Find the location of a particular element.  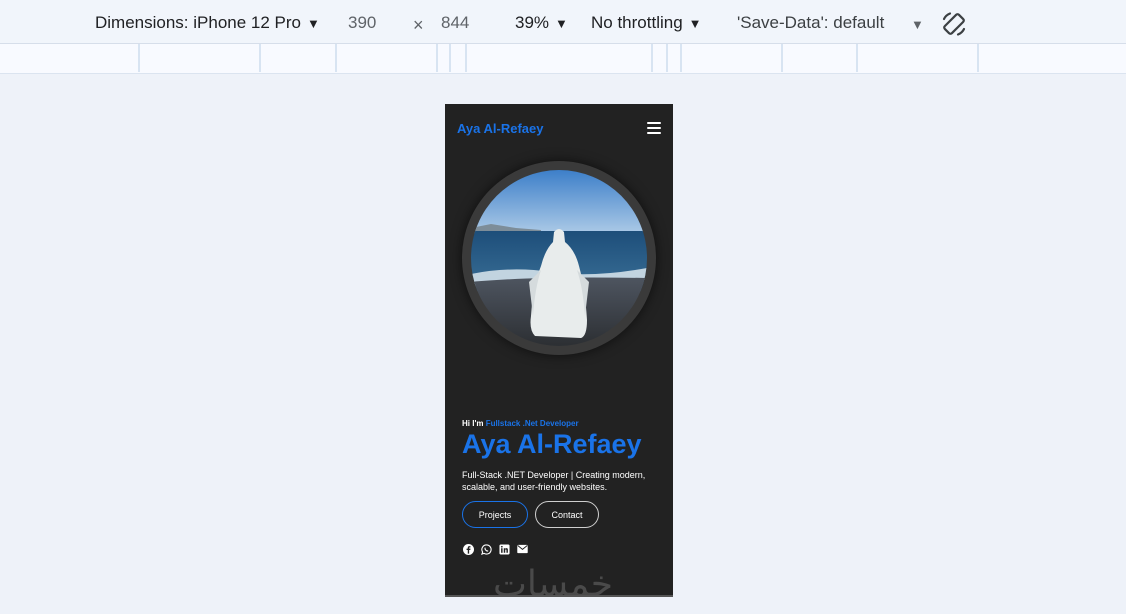

dimensions-label: Dimensions: iPhone 12 Pro is located at coordinates (198, 22).